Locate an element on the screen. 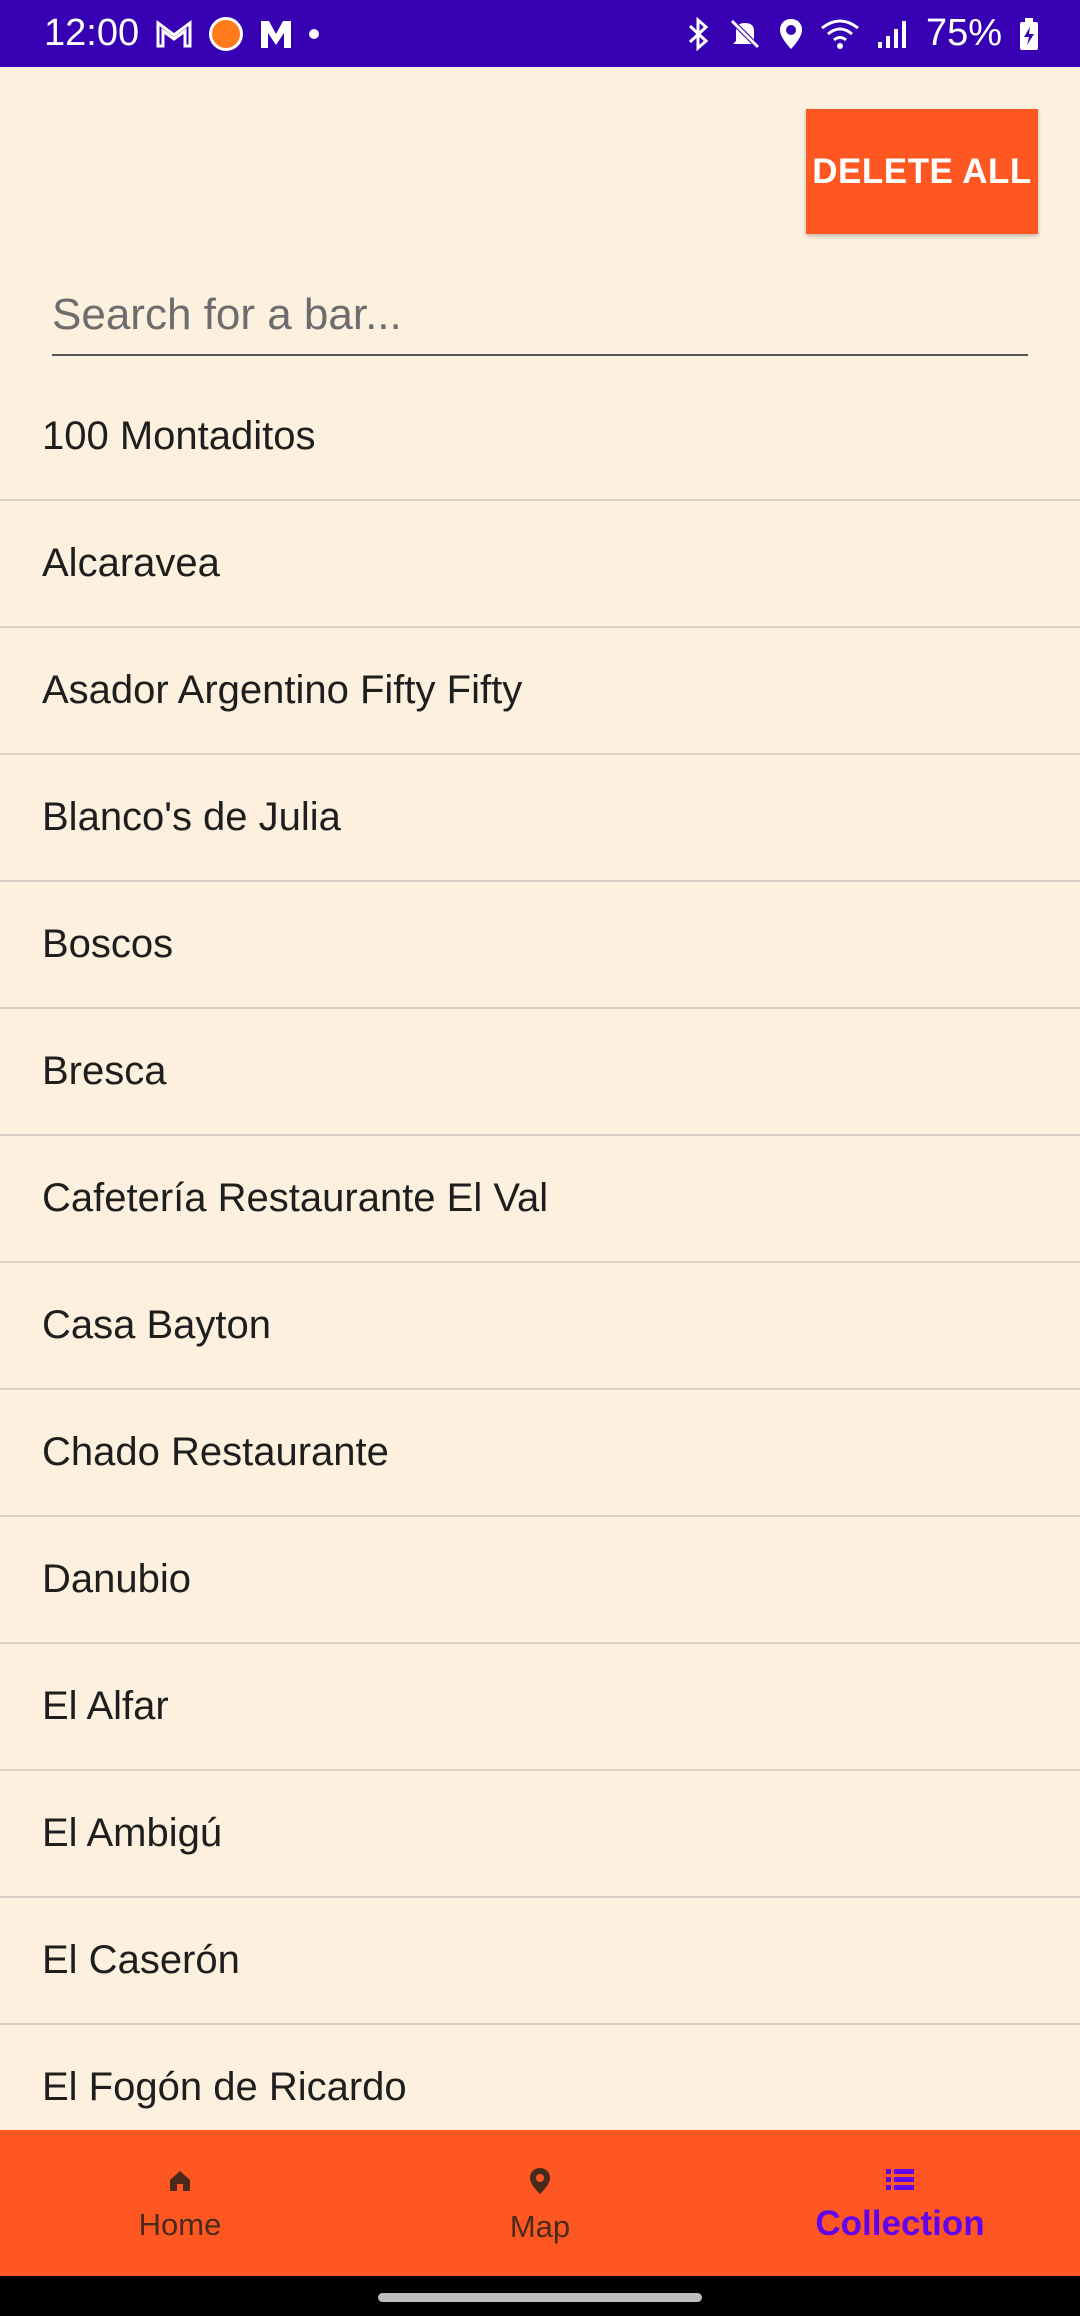 The width and height of the screenshot is (1080, 2316). bottom-navigation: Home Map Collection is located at coordinates (540, 2203).